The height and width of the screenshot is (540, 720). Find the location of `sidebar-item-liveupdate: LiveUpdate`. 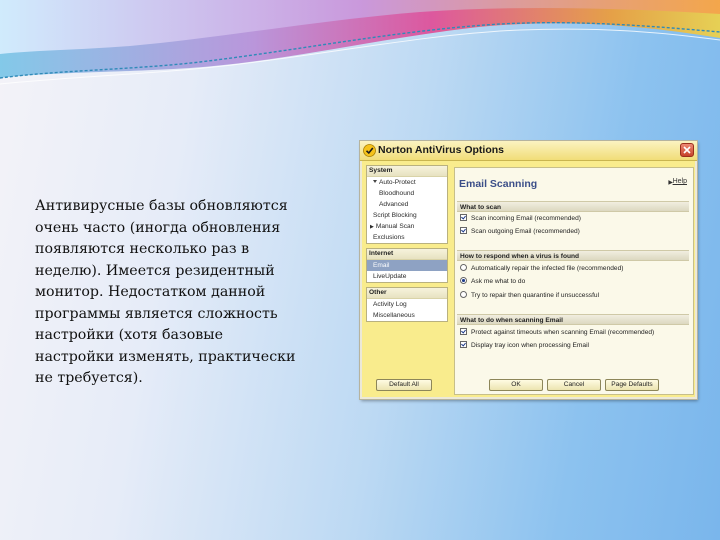

sidebar-item-liveupdate: LiveUpdate is located at coordinates (407, 276).